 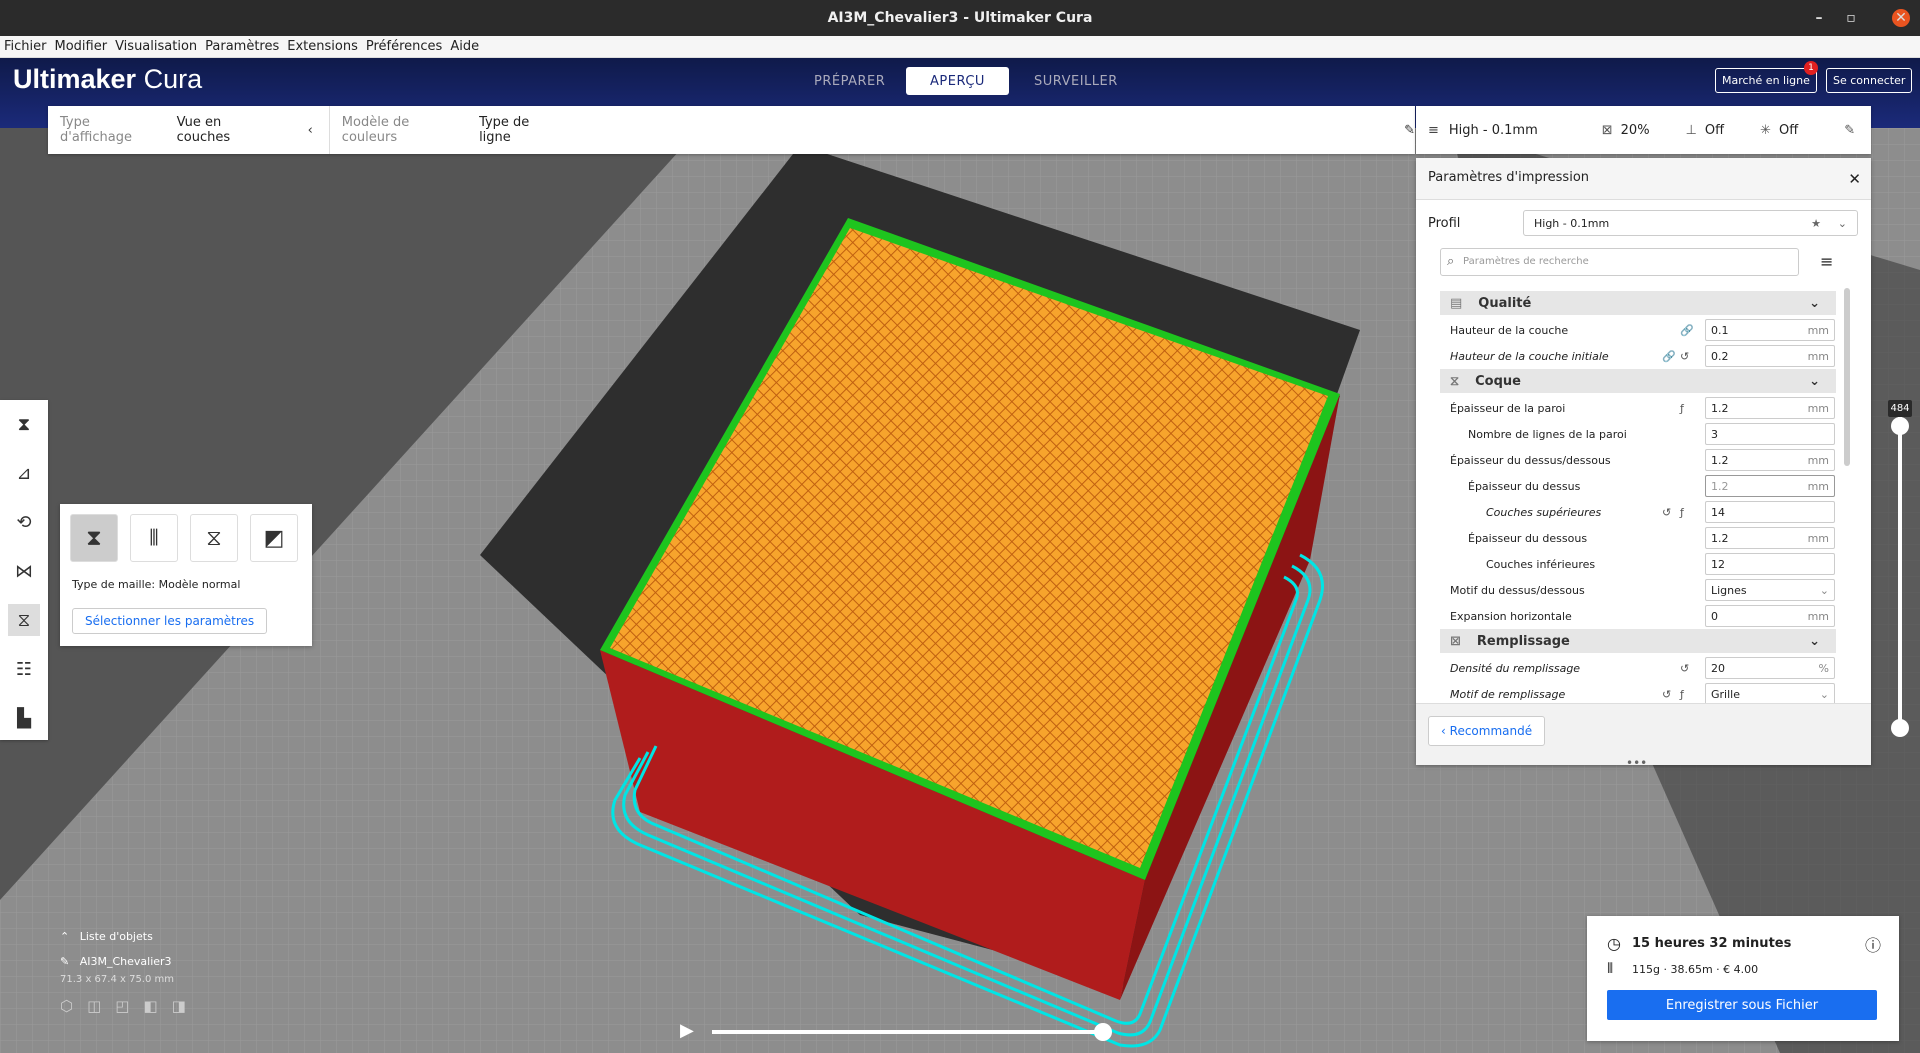 I want to click on menu-view: Visualisation, so click(x=156, y=46).